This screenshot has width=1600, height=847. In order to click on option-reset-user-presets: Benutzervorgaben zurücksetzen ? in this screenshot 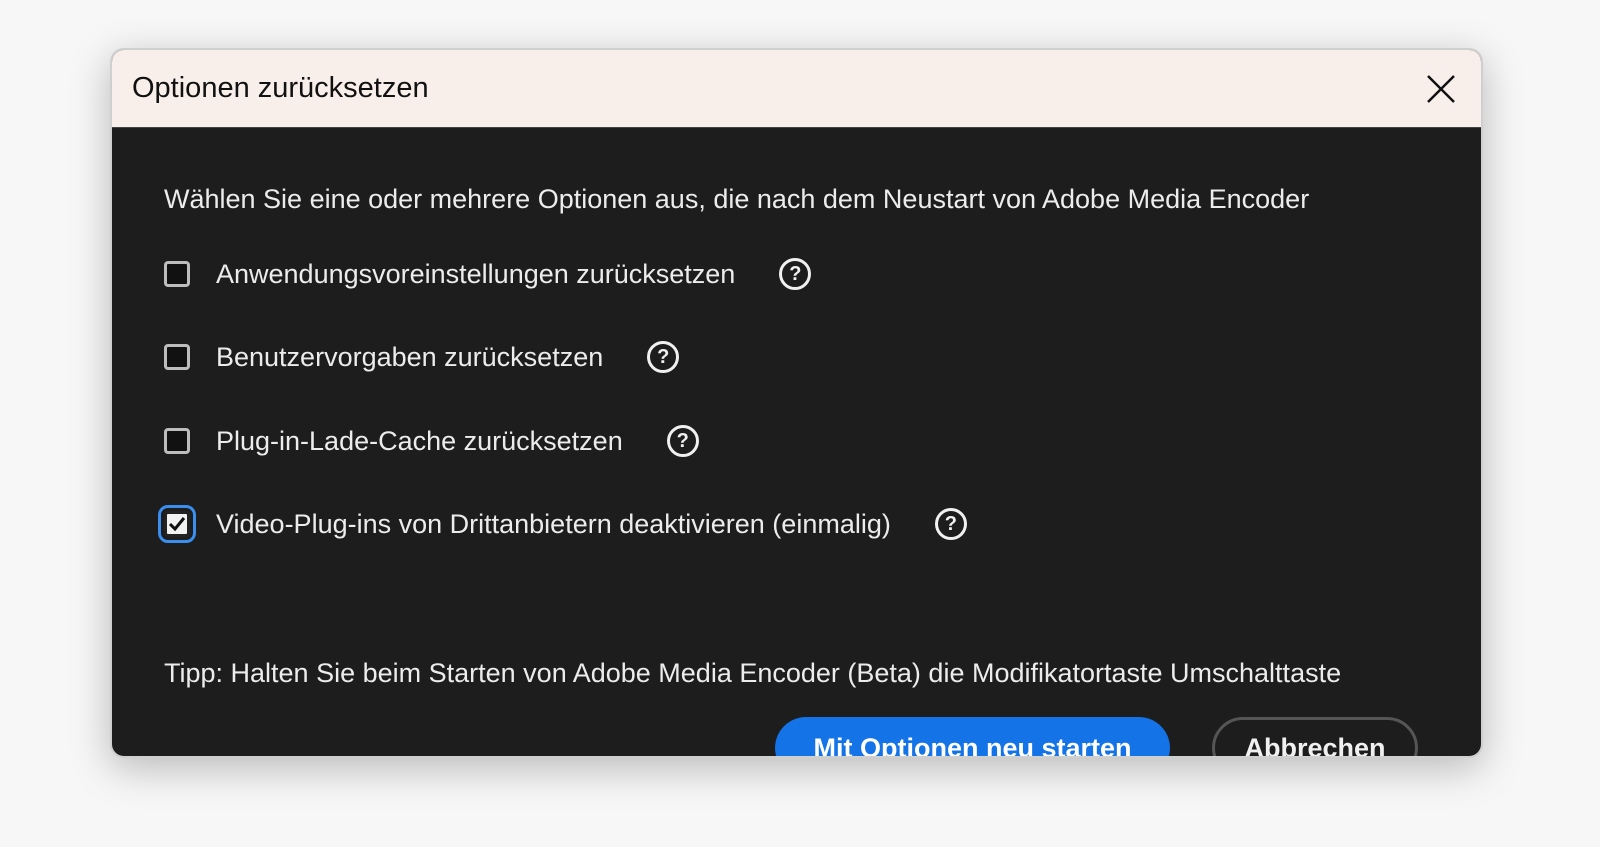, I will do `click(422, 357)`.